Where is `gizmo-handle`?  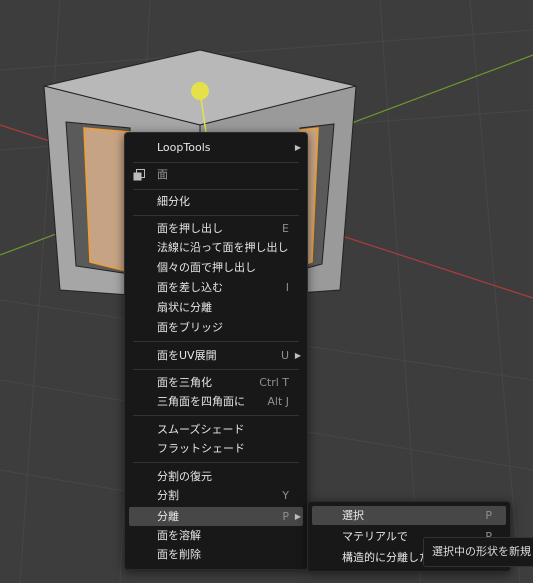
gizmo-handle is located at coordinates (200, 91).